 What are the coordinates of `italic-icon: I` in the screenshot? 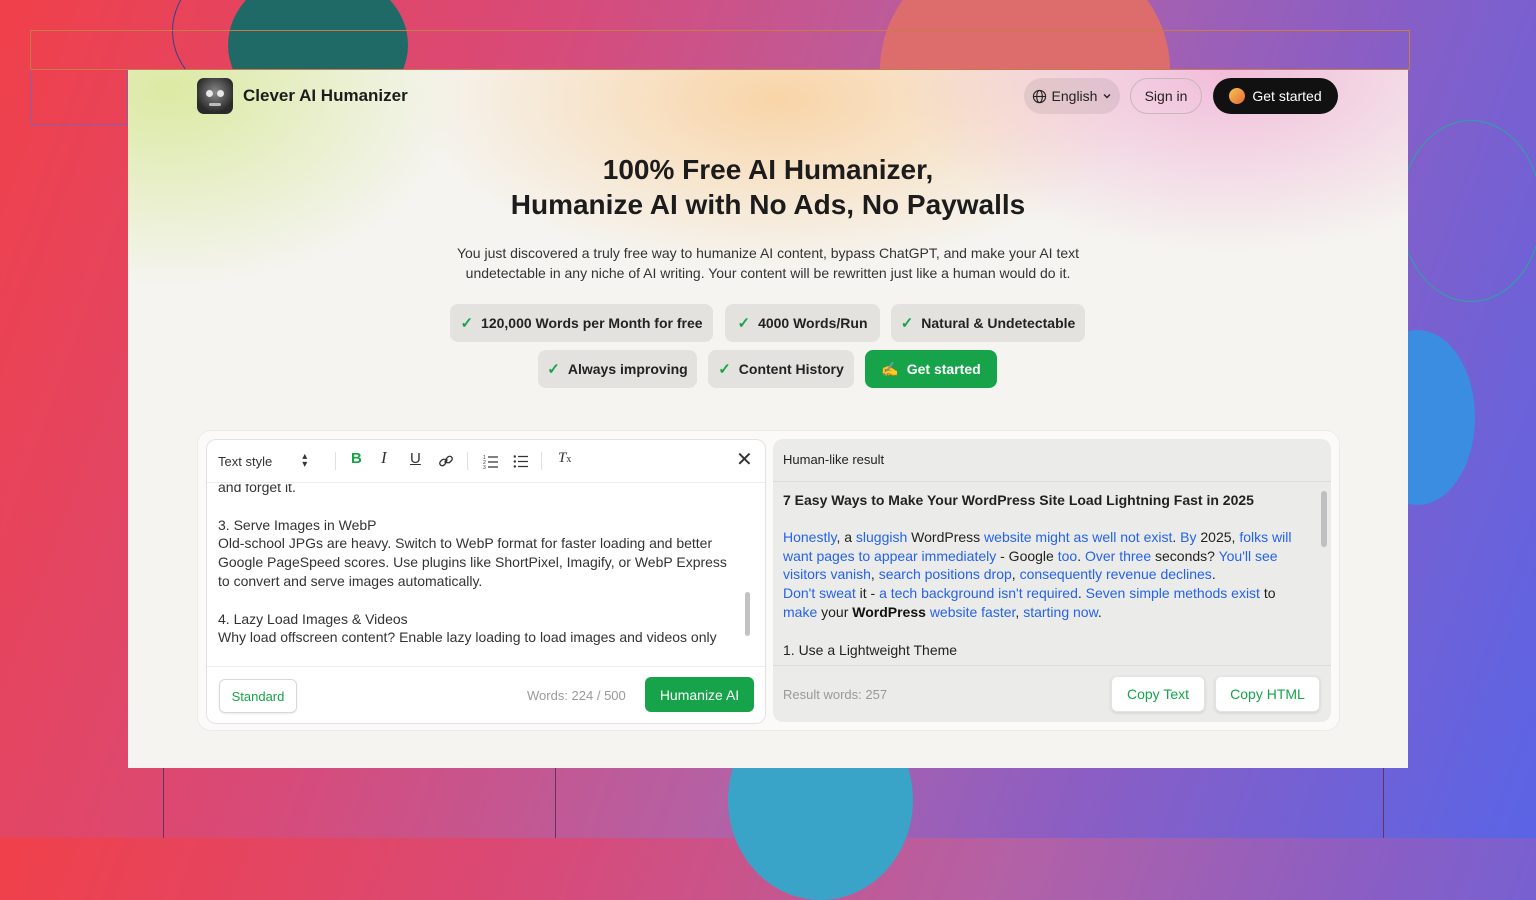 It's located at (384, 458).